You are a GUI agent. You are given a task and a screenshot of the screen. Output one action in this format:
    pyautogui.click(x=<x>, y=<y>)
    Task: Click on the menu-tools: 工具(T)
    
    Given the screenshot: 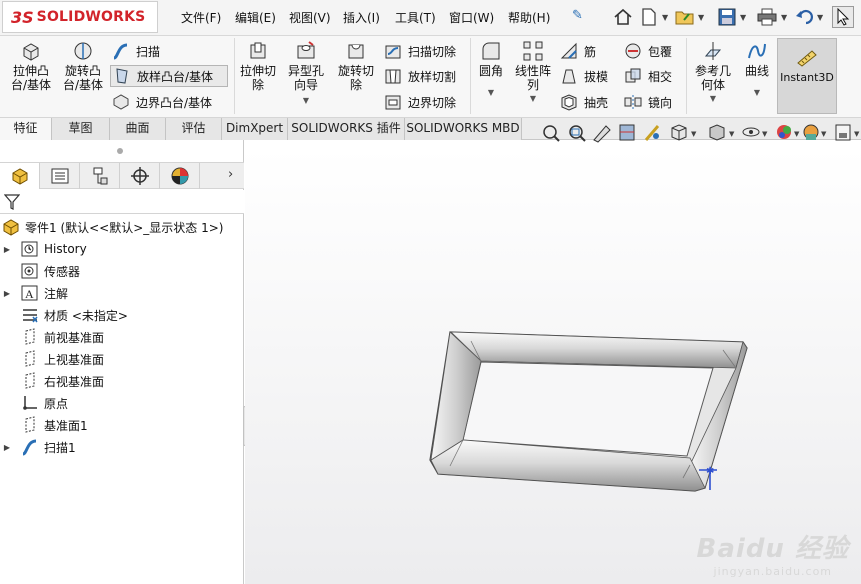 What is the action you would take?
    pyautogui.click(x=415, y=17)
    